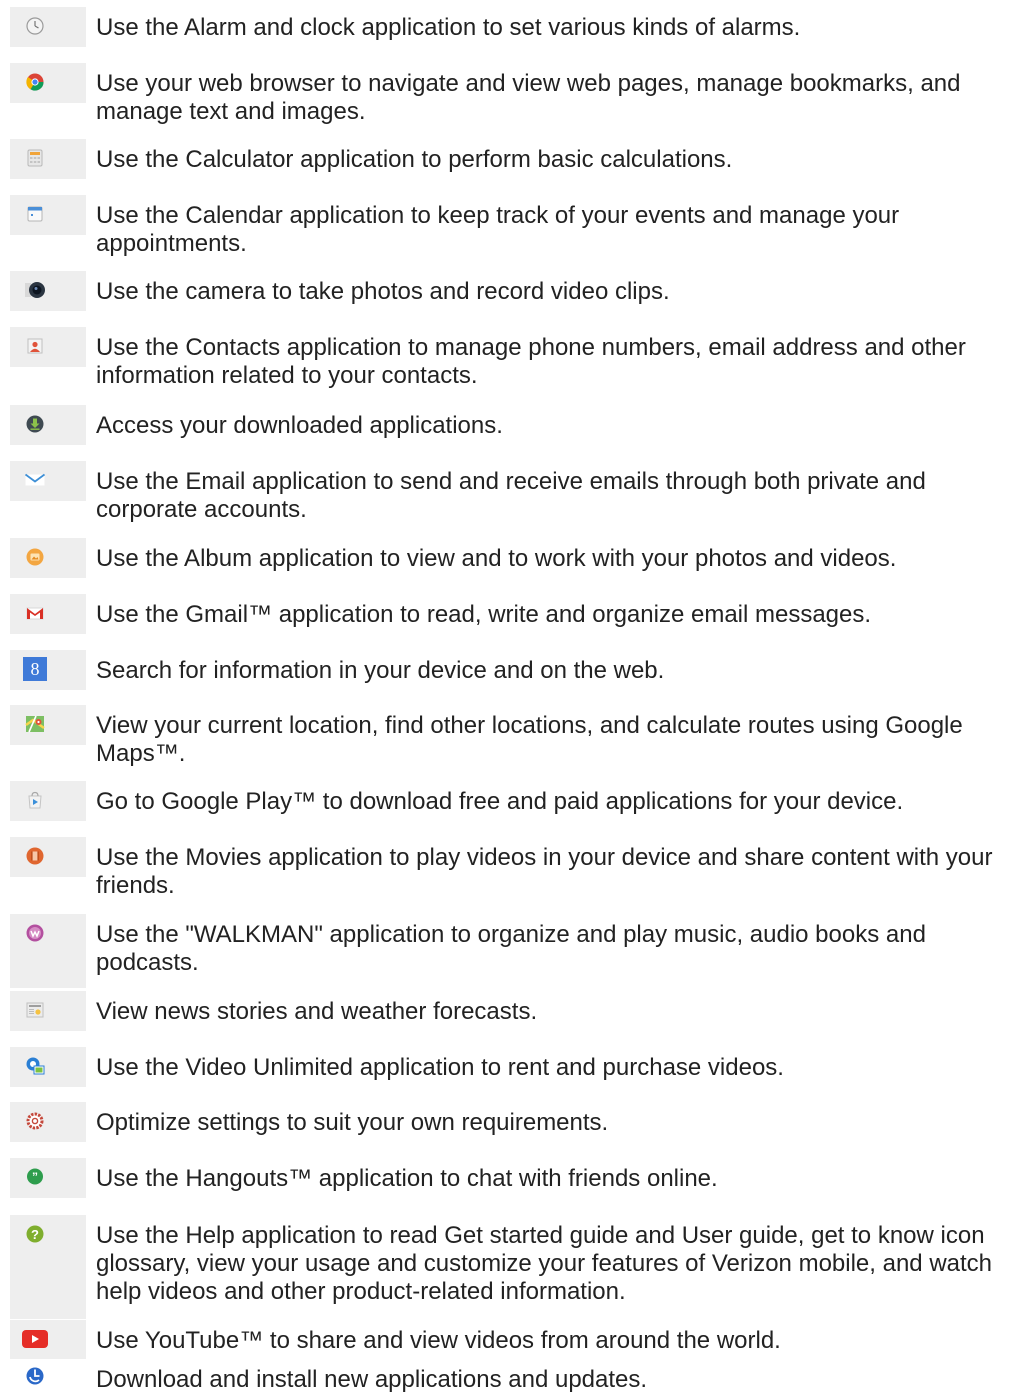  I want to click on icon-cell: 8, so click(48, 670).